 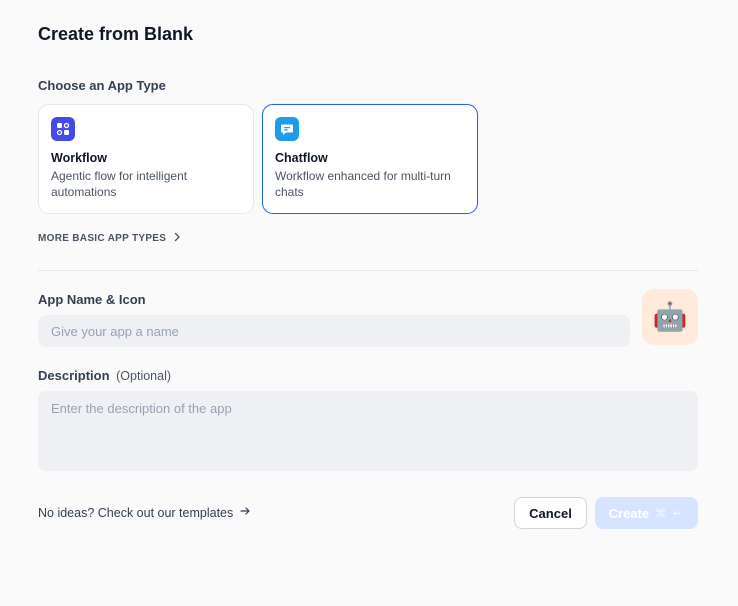 I want to click on create-shortcut-hint: ⌘ ↵, so click(x=670, y=513).